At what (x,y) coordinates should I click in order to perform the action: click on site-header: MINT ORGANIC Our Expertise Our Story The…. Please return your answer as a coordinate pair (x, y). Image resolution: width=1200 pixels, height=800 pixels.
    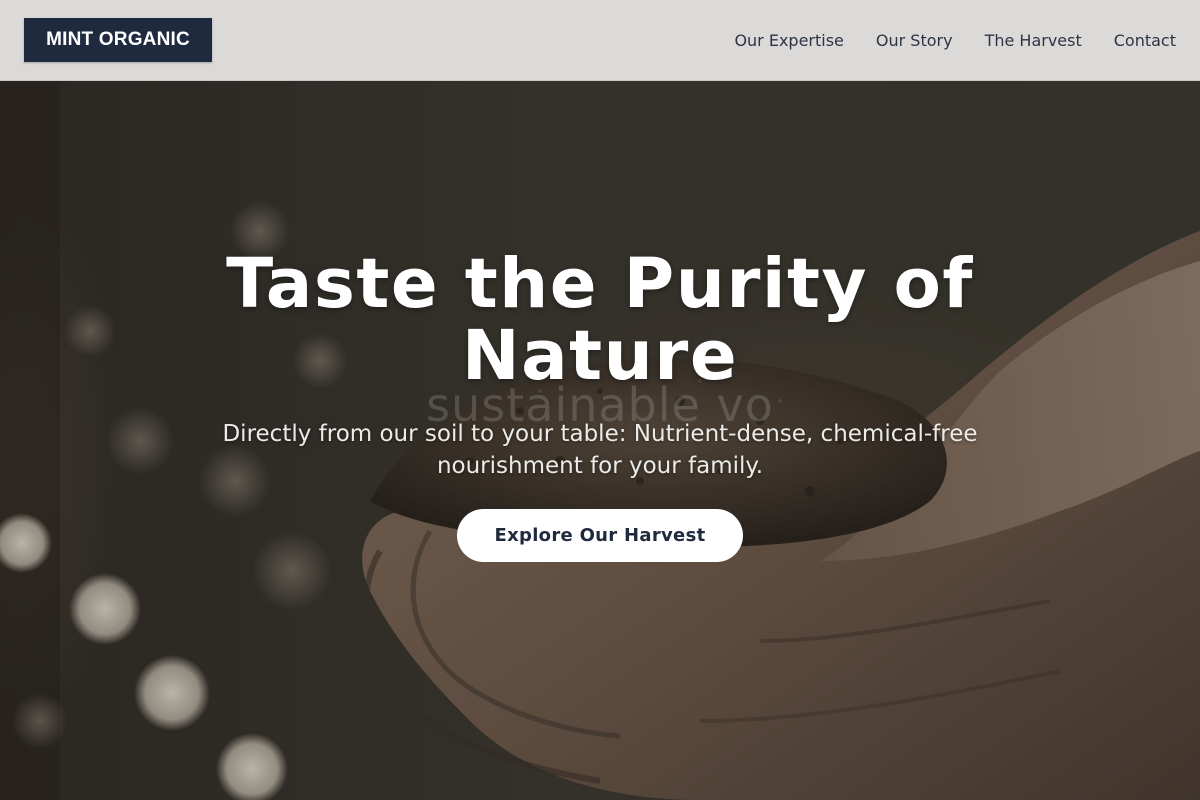
    Looking at the image, I should click on (600, 40).